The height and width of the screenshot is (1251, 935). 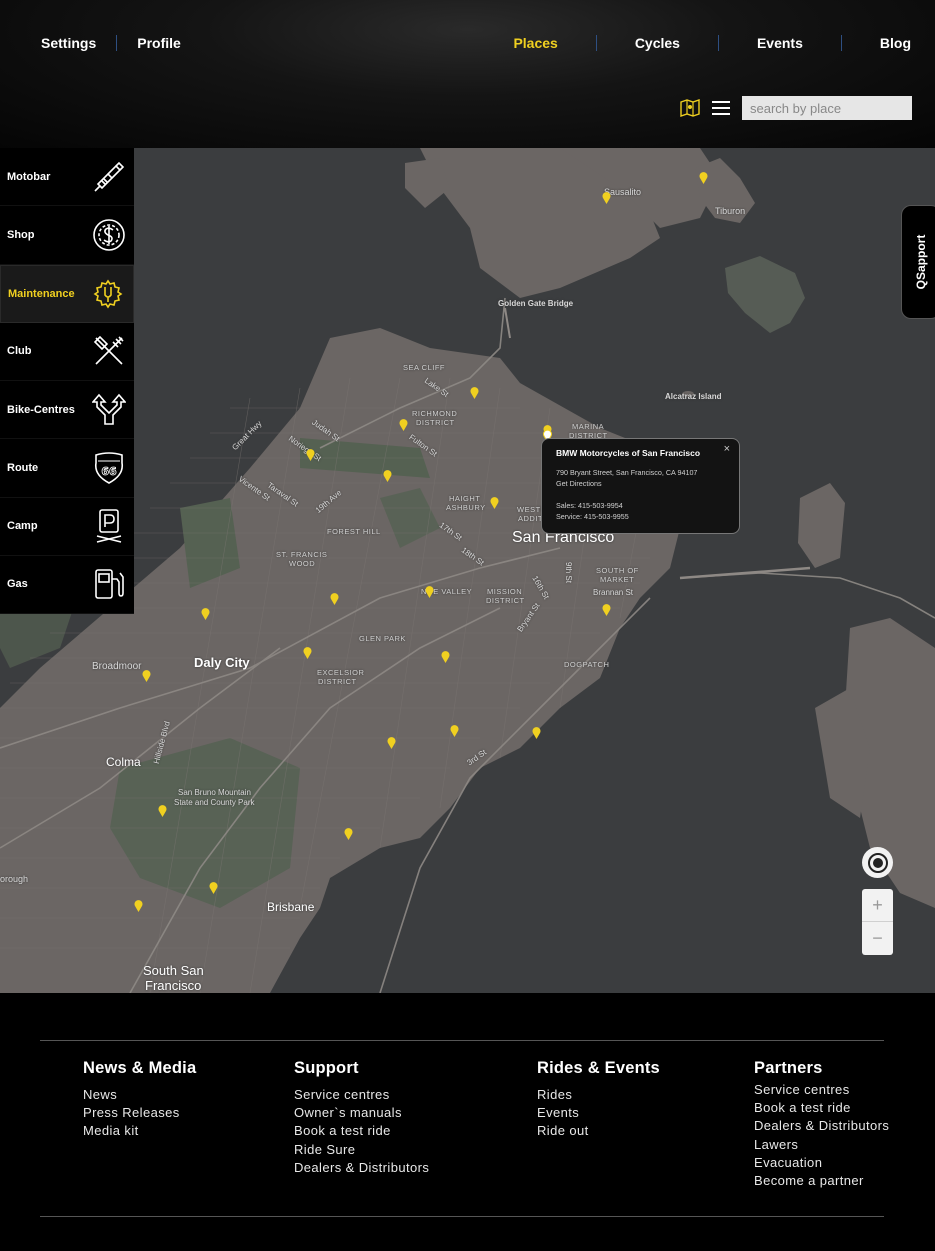 What do you see at coordinates (67, 235) in the screenshot?
I see `category-shop: Shop` at bounding box center [67, 235].